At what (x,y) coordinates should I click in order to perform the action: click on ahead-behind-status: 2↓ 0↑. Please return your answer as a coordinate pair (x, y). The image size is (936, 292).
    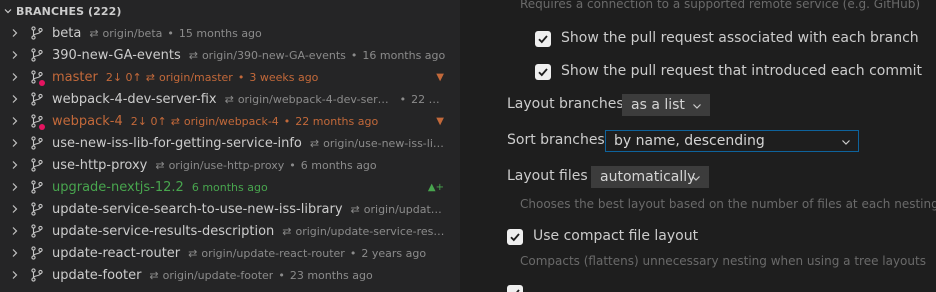
    Looking at the image, I should click on (123, 77).